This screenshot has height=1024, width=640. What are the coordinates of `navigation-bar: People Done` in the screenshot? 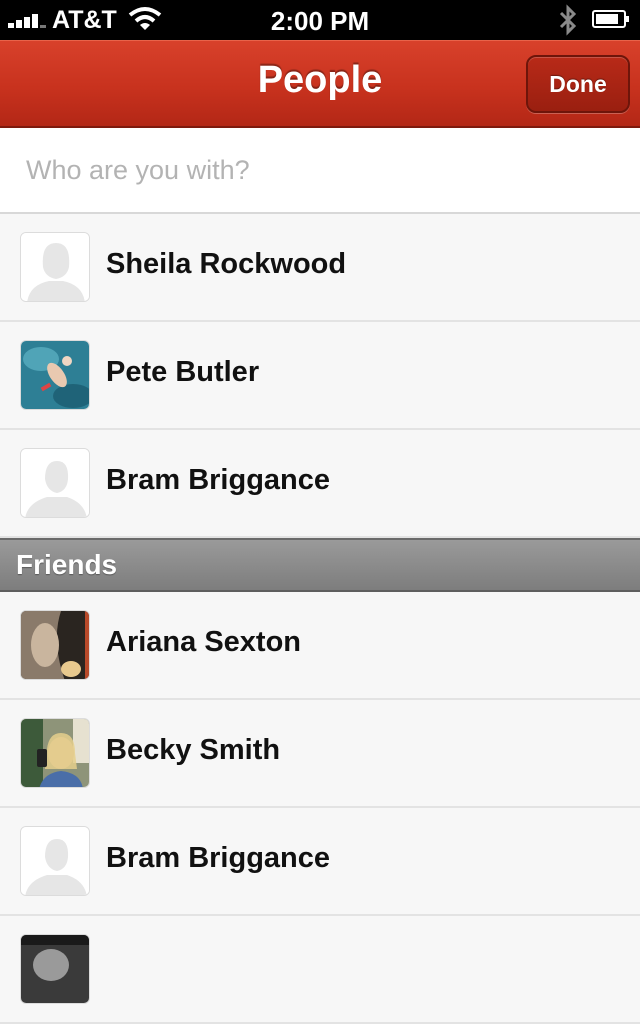 It's located at (320, 84).